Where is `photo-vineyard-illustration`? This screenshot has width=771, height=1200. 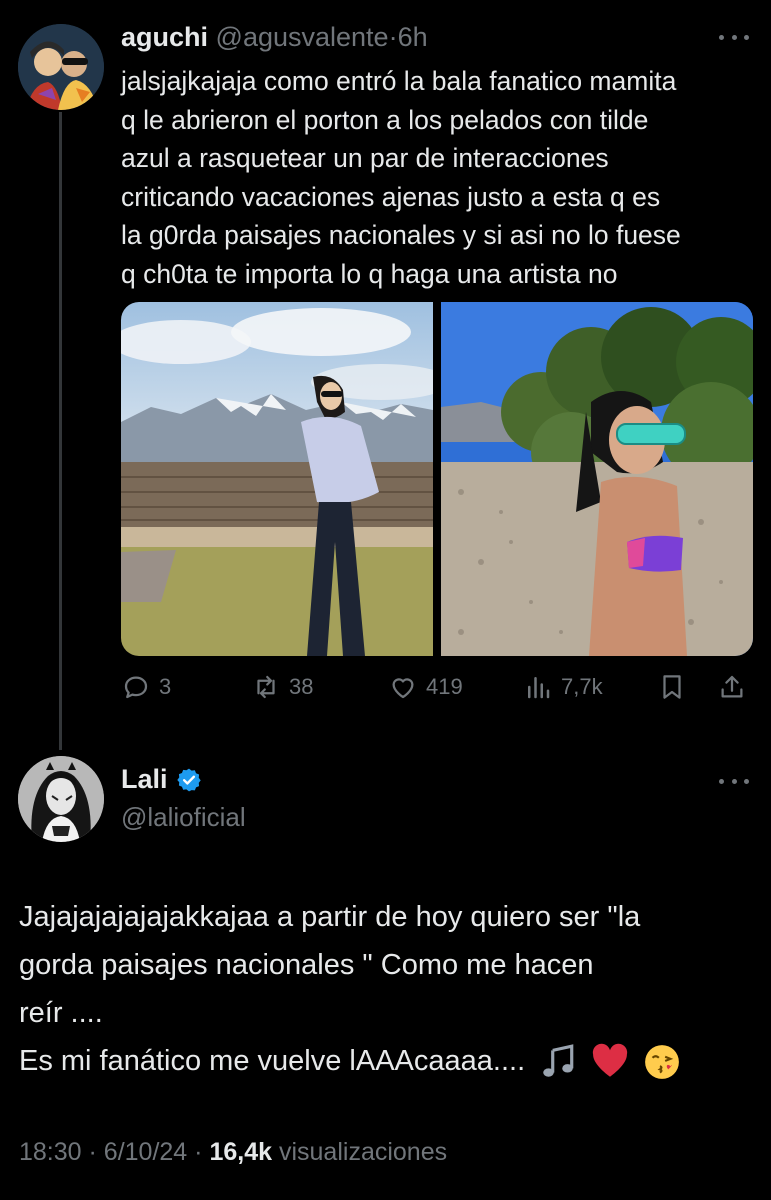 photo-vineyard-illustration is located at coordinates (277, 479).